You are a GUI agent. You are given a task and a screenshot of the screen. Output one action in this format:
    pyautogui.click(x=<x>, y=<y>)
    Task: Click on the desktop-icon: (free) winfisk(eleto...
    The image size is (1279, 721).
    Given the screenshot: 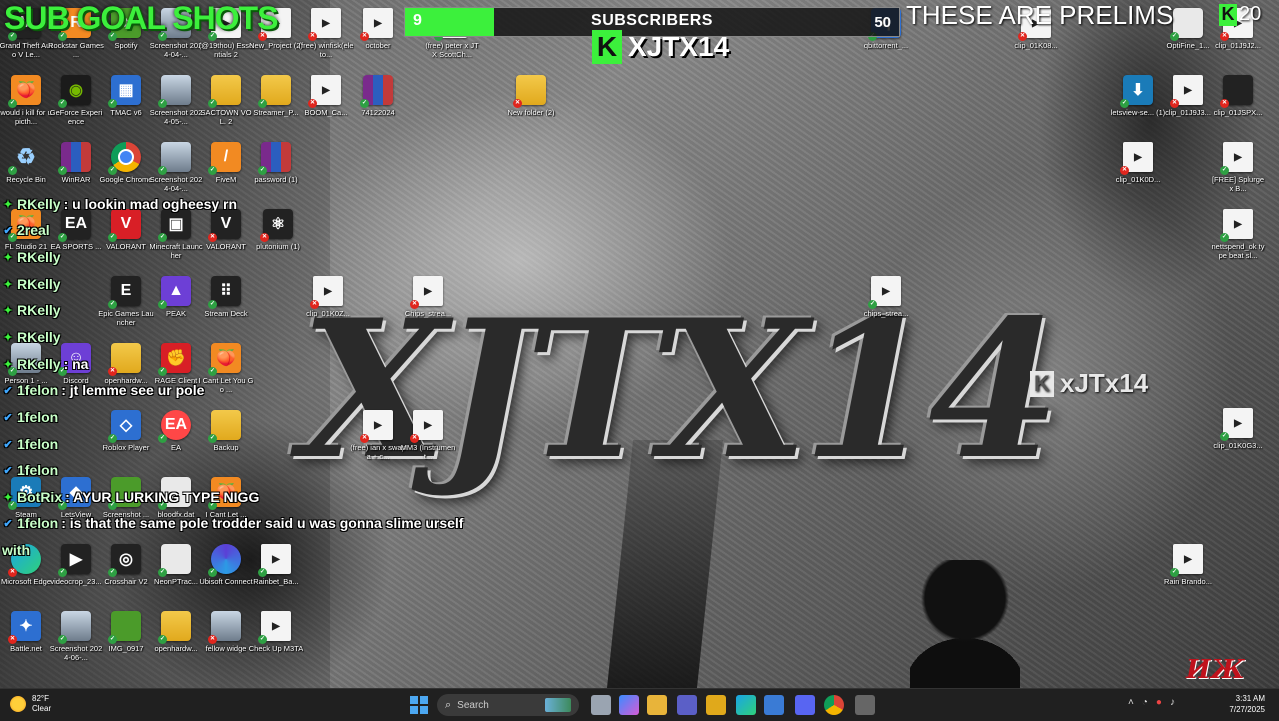 What is the action you would take?
    pyautogui.click(x=326, y=41)
    